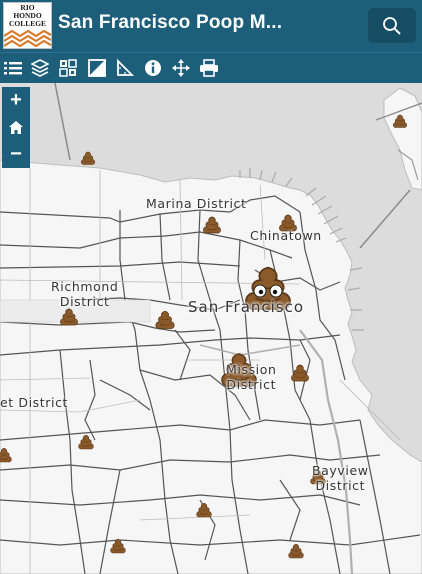 Image resolution: width=422 pixels, height=574 pixels. What do you see at coordinates (251, 377) in the screenshot?
I see `label-mission-district: Mission District` at bounding box center [251, 377].